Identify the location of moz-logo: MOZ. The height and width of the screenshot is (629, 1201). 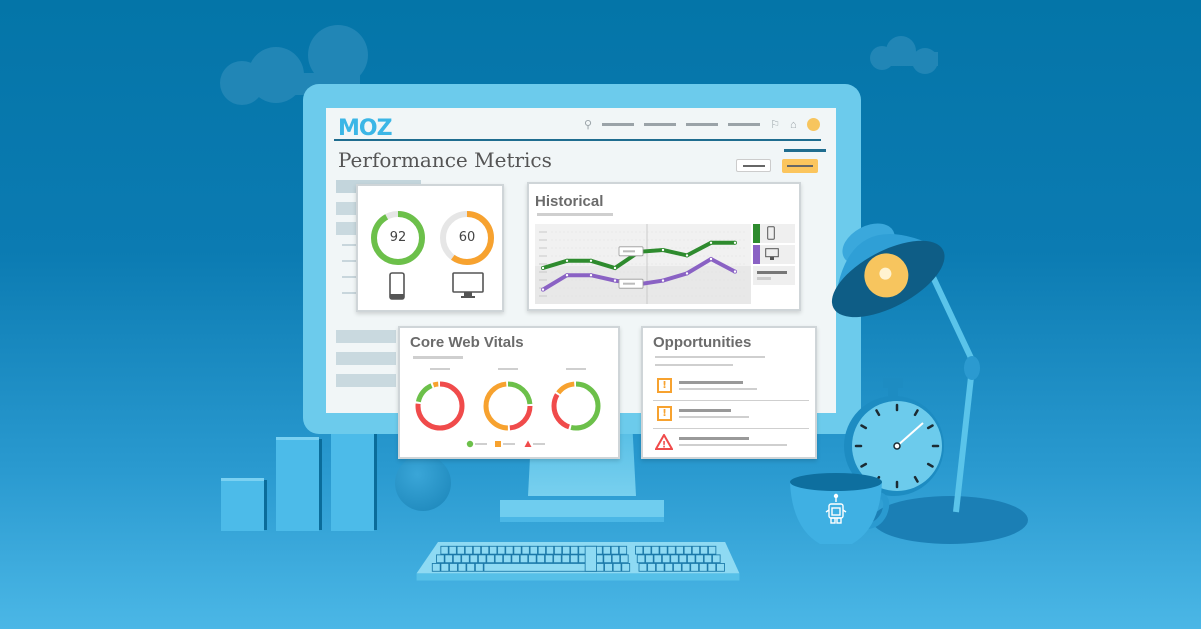
(365, 128).